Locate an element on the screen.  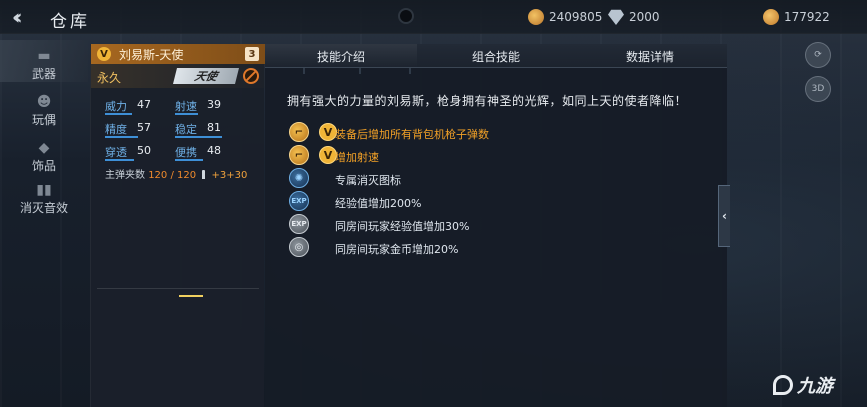
stat-value: 39 is located at coordinates (214, 104).